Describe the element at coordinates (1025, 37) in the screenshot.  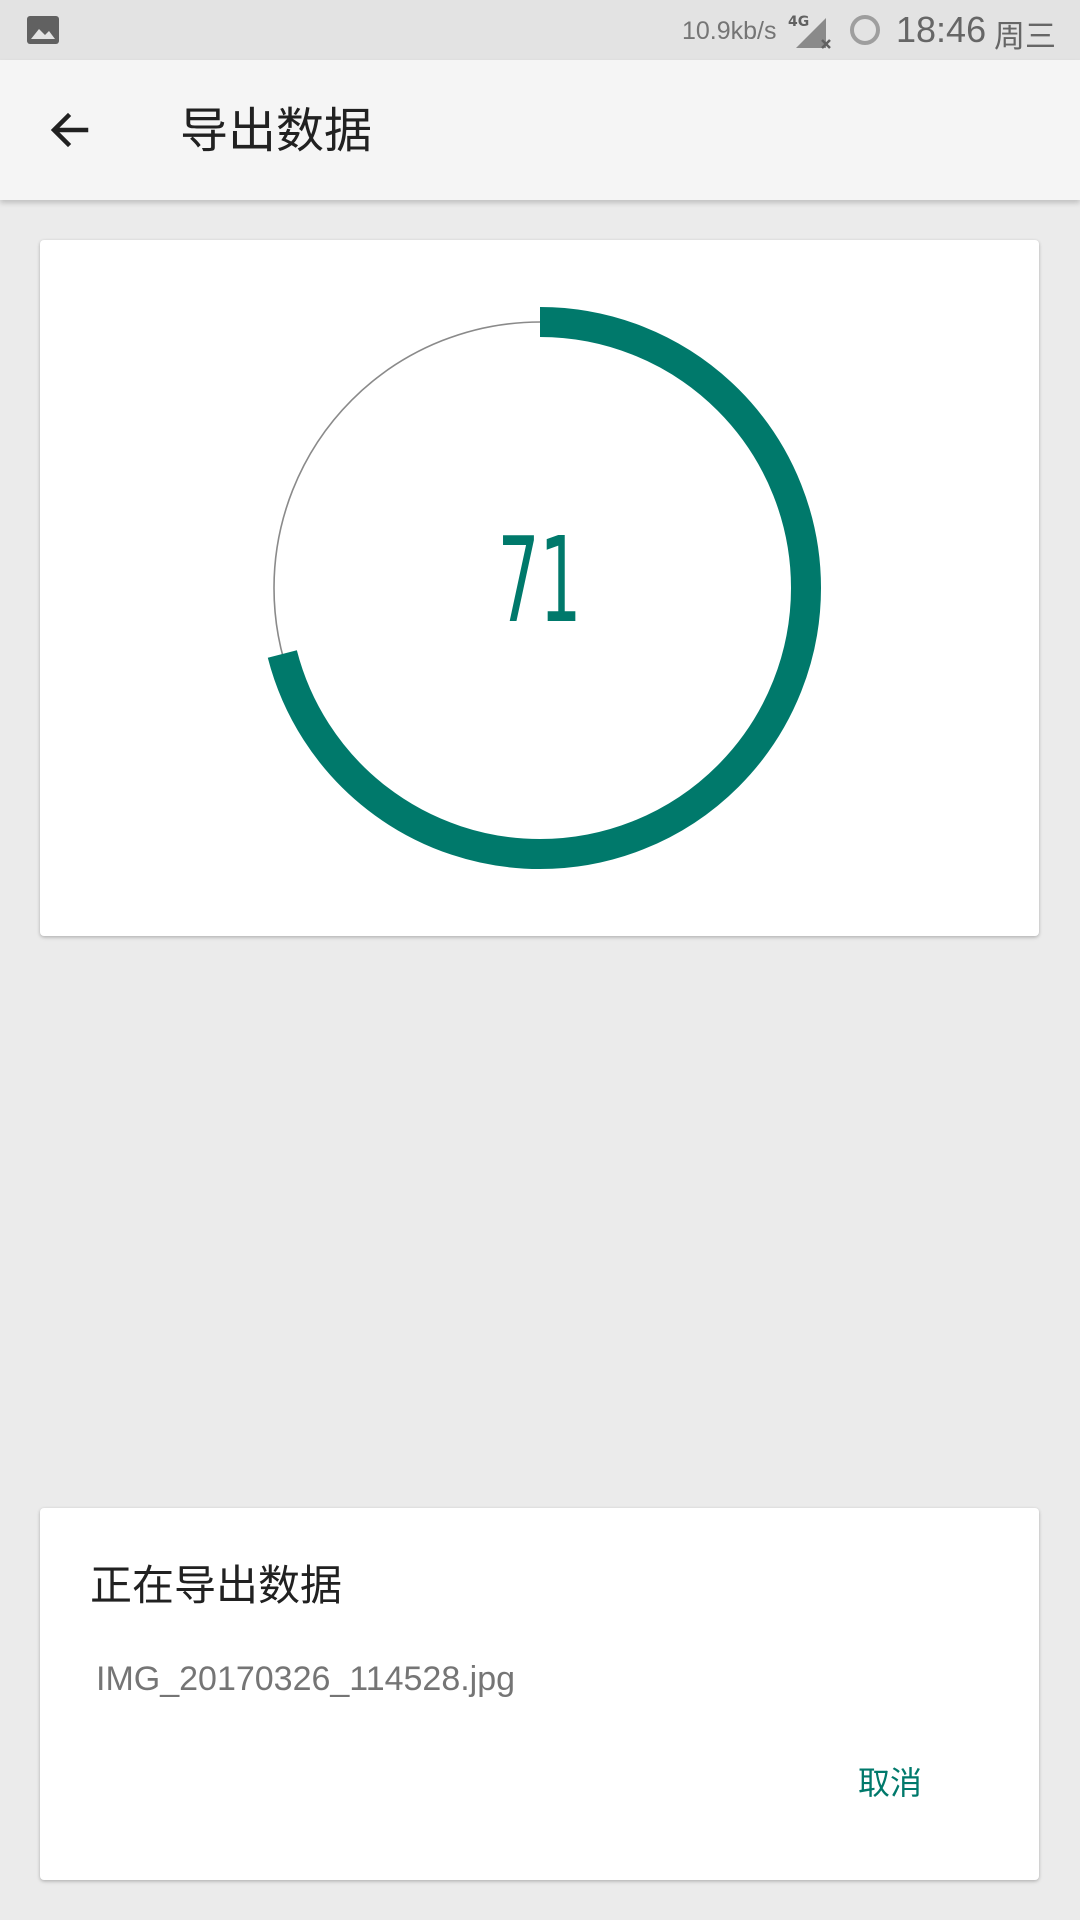
I see `clock-day: 周三` at that location.